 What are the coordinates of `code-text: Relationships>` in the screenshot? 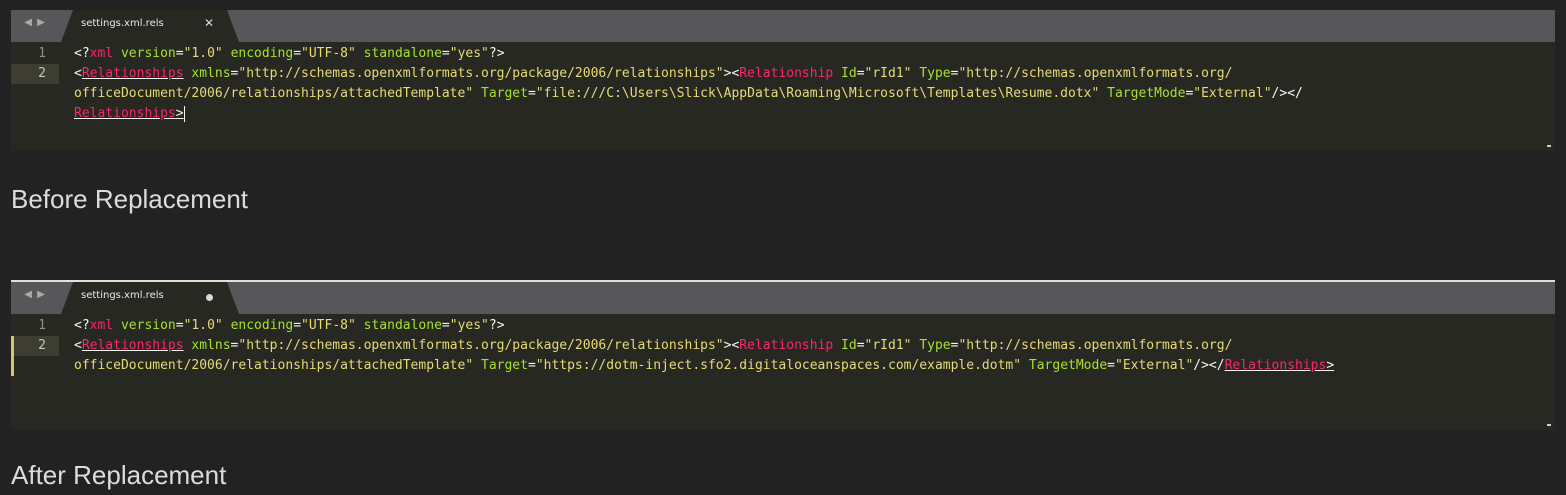 It's located at (129, 114).